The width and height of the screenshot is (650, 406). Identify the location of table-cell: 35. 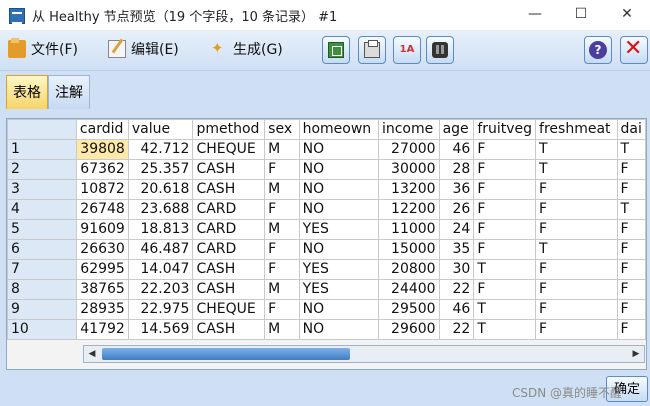
(456, 249).